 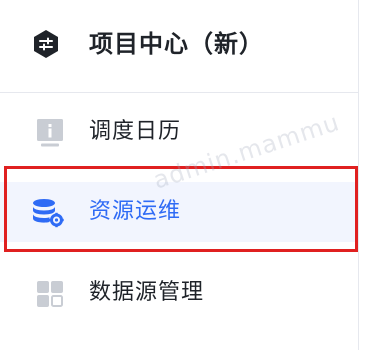 I want to click on info-document-icon, so click(x=50, y=133).